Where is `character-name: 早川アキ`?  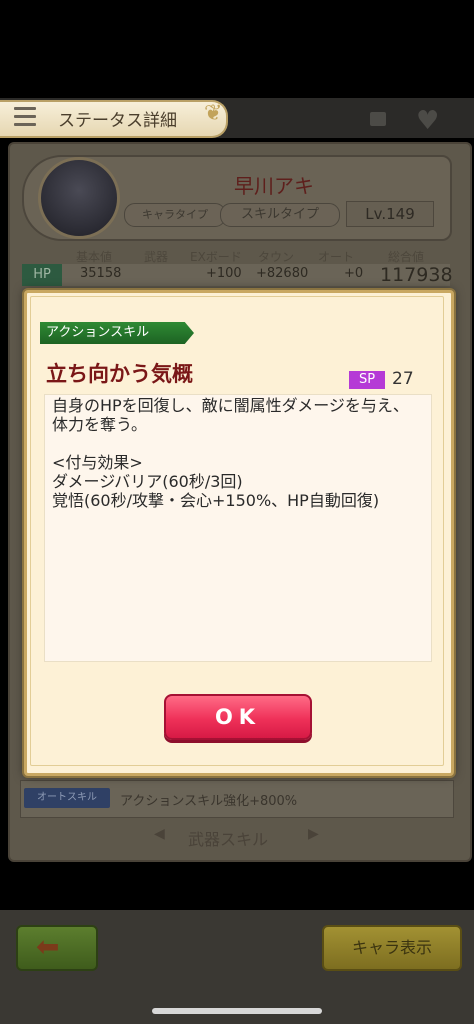 character-name: 早川アキ is located at coordinates (274, 186).